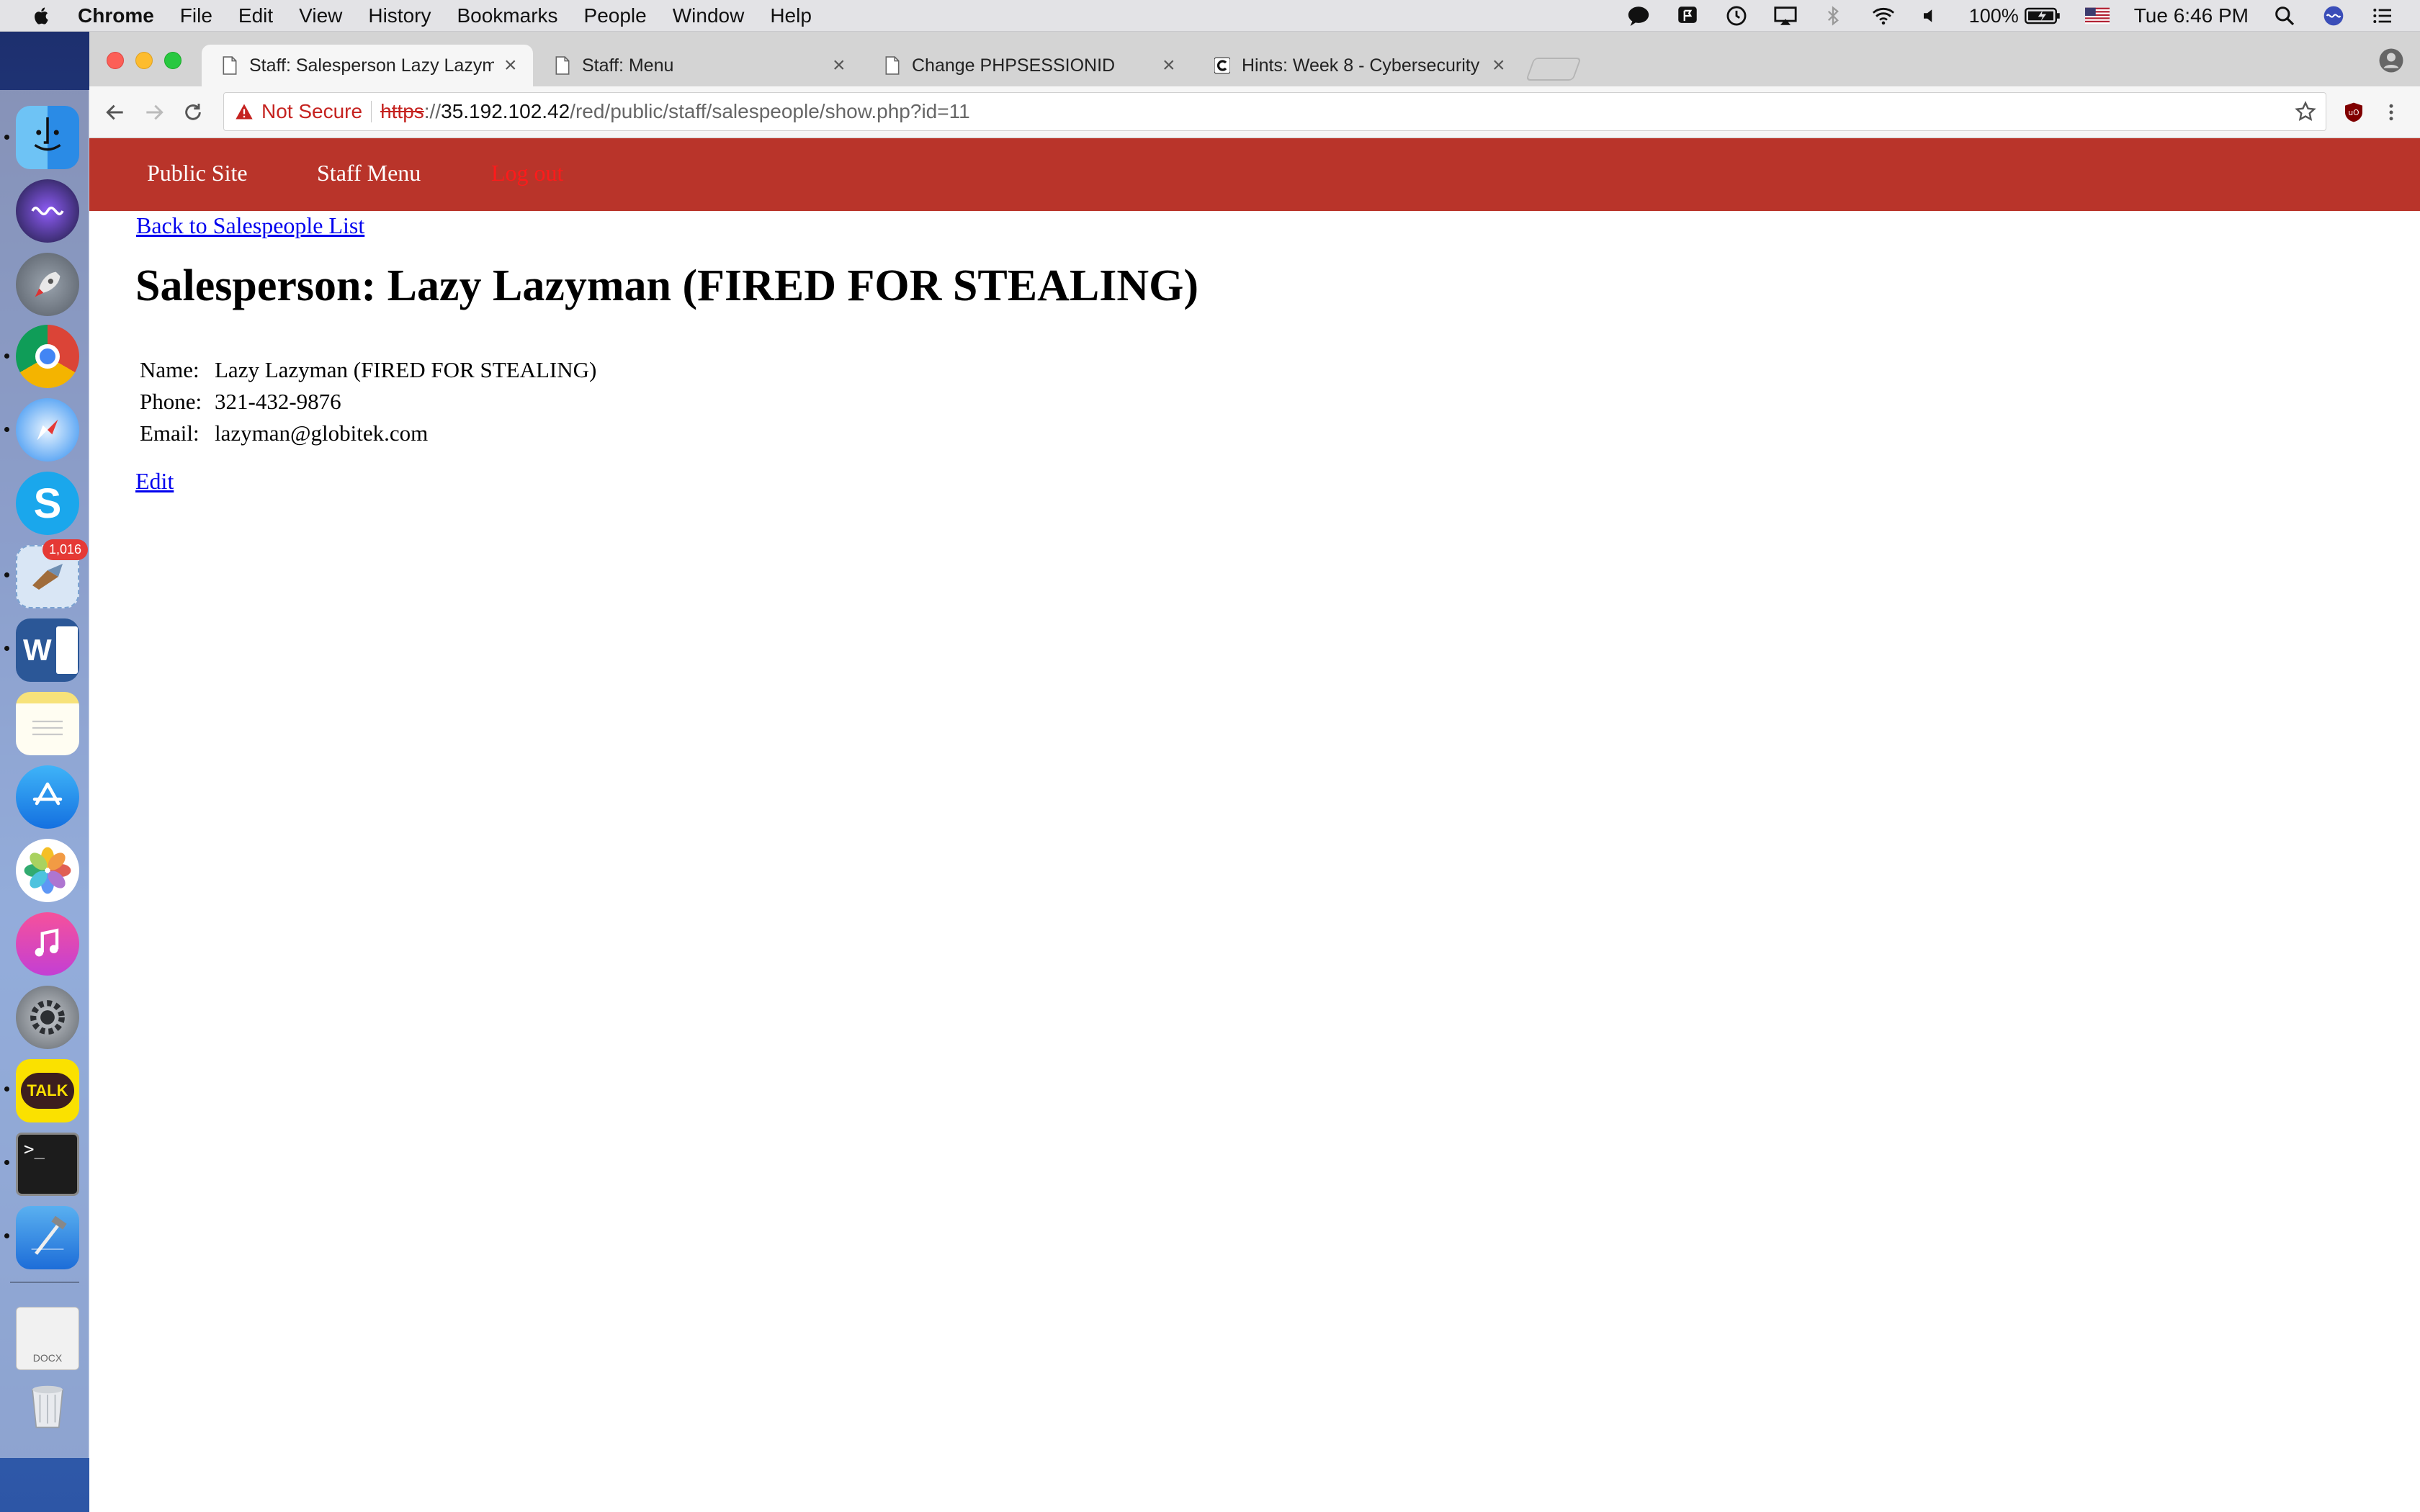 Image resolution: width=2420 pixels, height=1512 pixels. What do you see at coordinates (47, 1164) in the screenshot?
I see `terminal-icon: >_` at bounding box center [47, 1164].